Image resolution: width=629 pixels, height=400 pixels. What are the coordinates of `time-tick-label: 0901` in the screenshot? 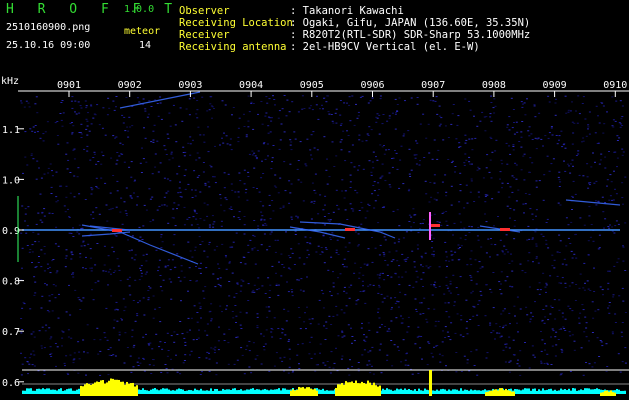 It's located at (69, 85).